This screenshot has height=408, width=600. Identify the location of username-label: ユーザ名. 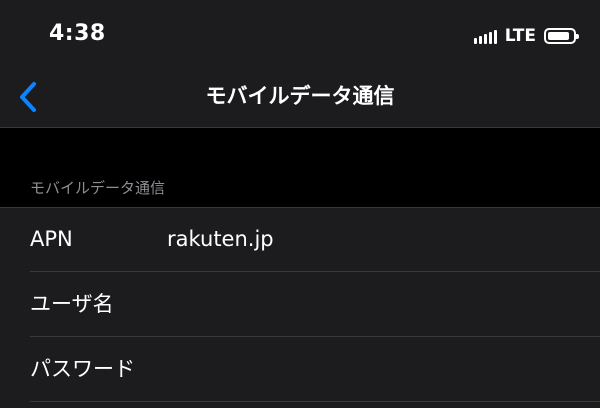
(72, 304).